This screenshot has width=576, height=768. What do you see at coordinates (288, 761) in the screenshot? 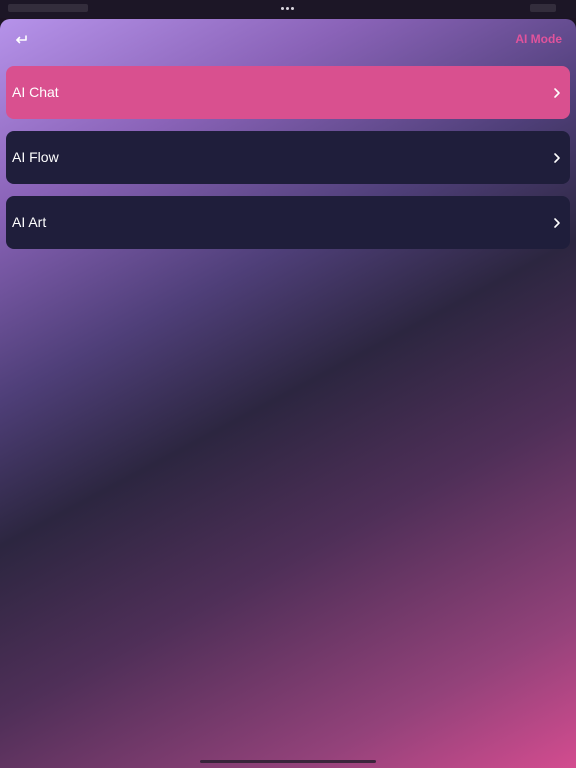
I see `home-indicator` at bounding box center [288, 761].